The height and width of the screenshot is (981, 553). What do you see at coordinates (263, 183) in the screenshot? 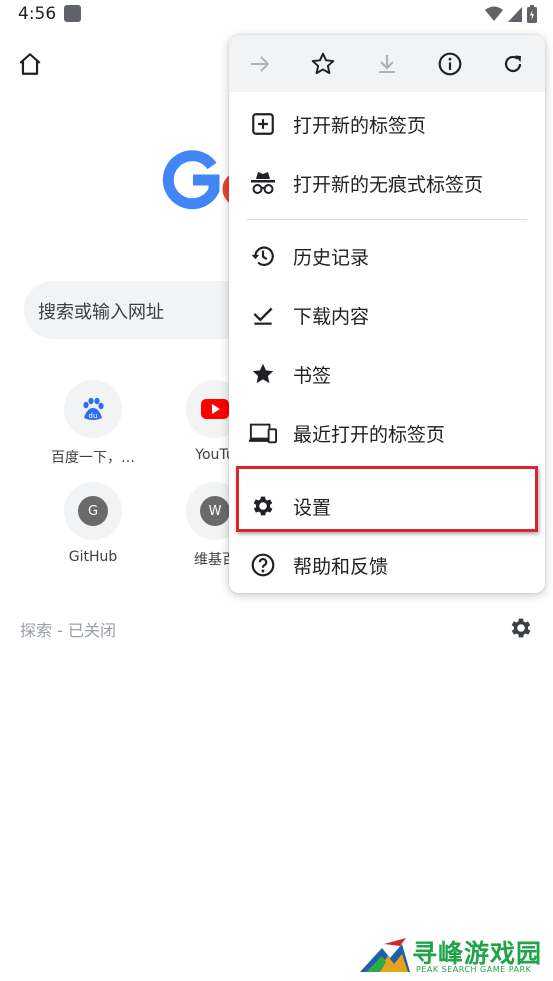
I see `incognito-icon` at bounding box center [263, 183].